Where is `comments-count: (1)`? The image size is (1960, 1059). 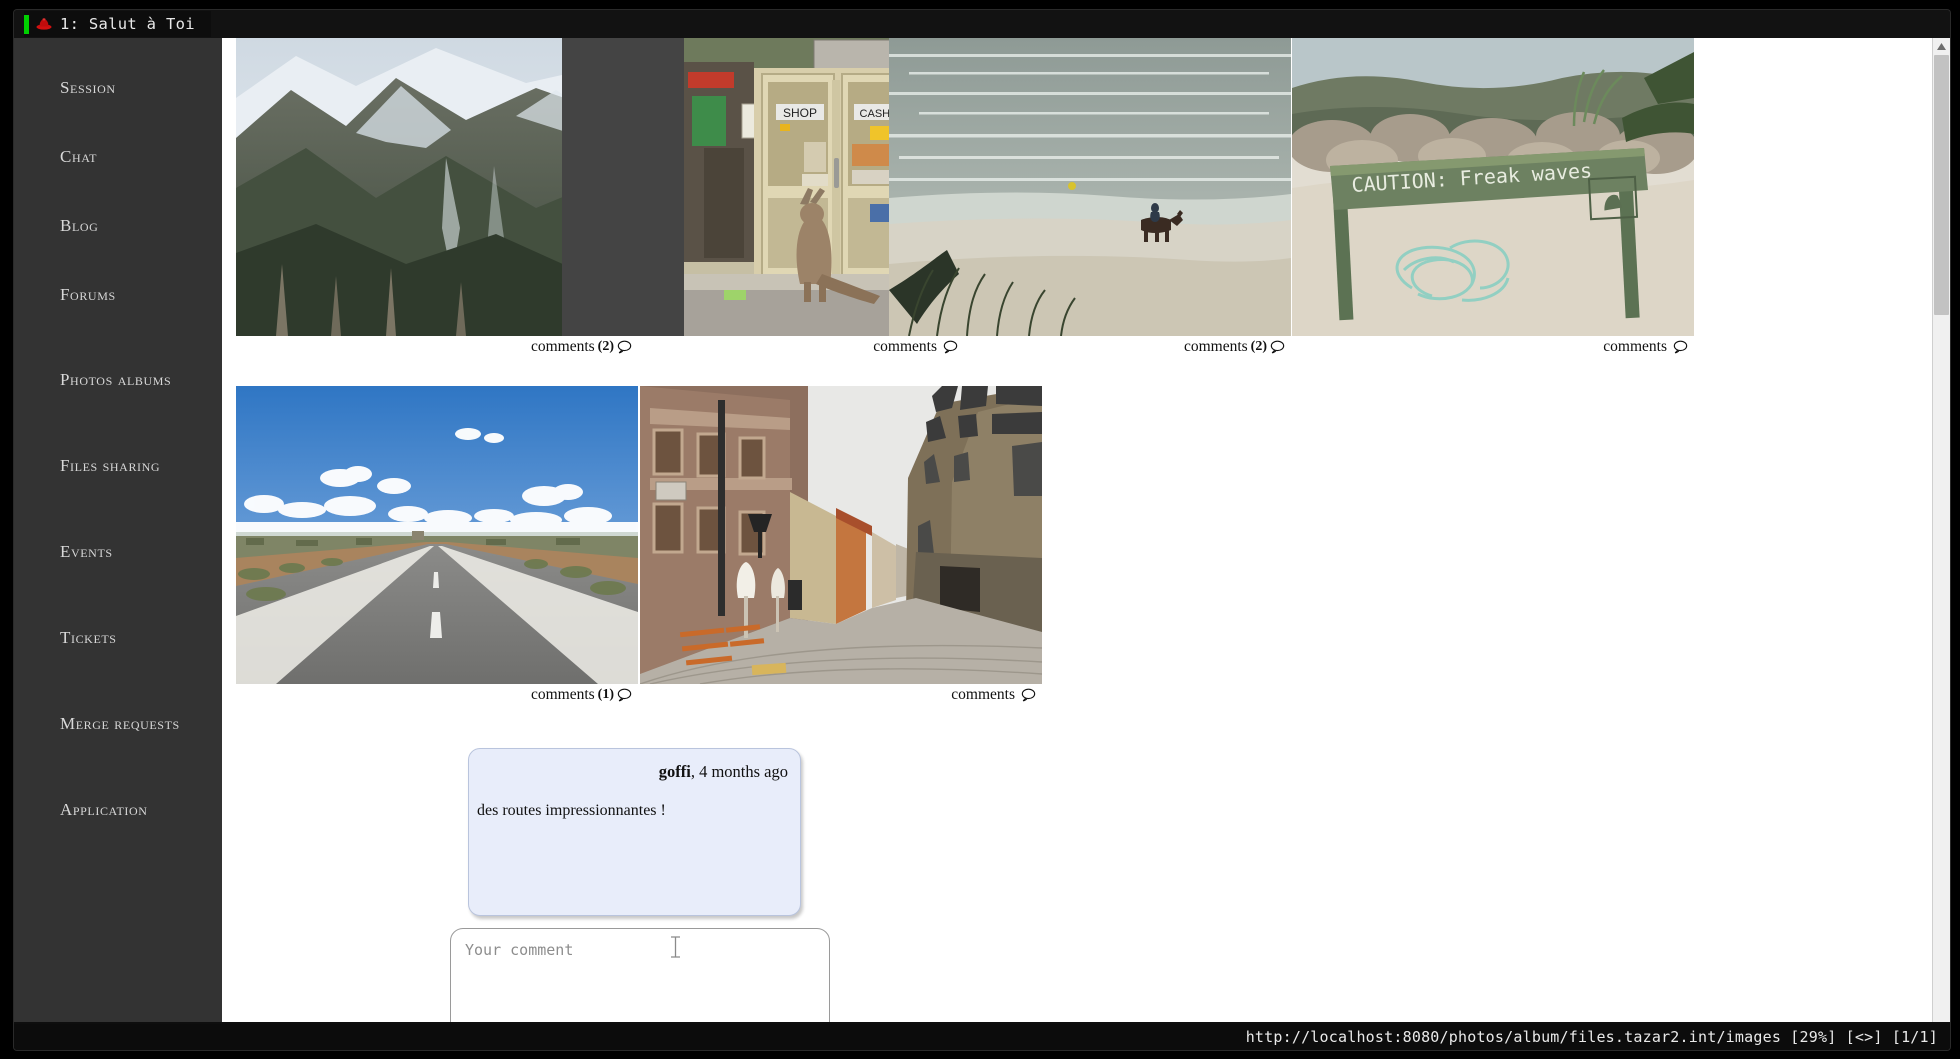
comments-count: (1) is located at coordinates (605, 694).